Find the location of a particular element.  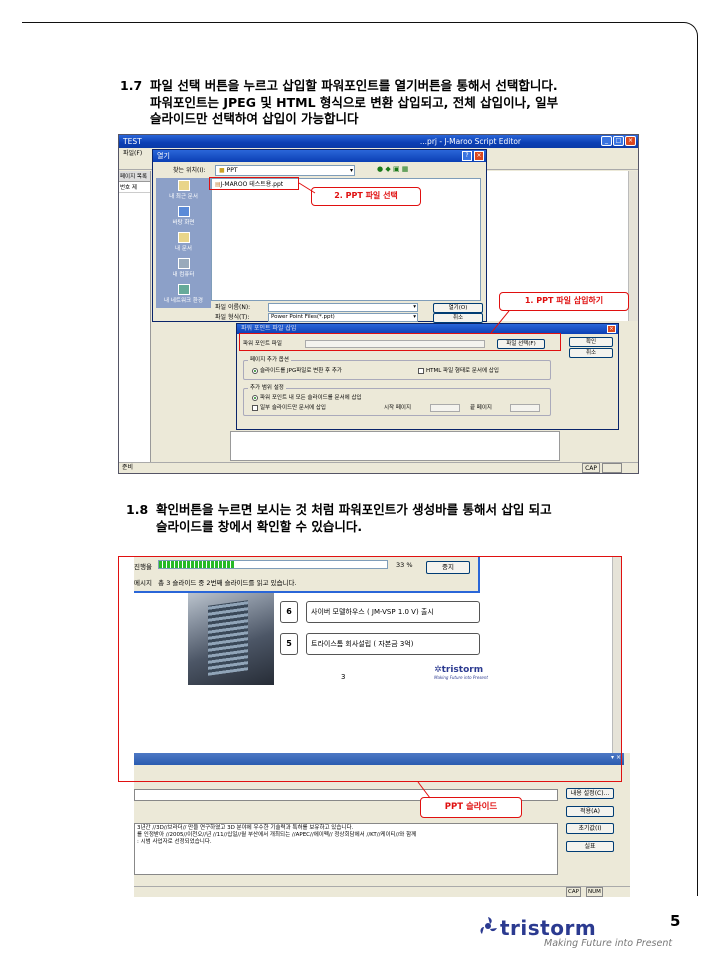

step-line: 슬라이드를 창에서 확인할 수 있습니다. is located at coordinates (259, 526).